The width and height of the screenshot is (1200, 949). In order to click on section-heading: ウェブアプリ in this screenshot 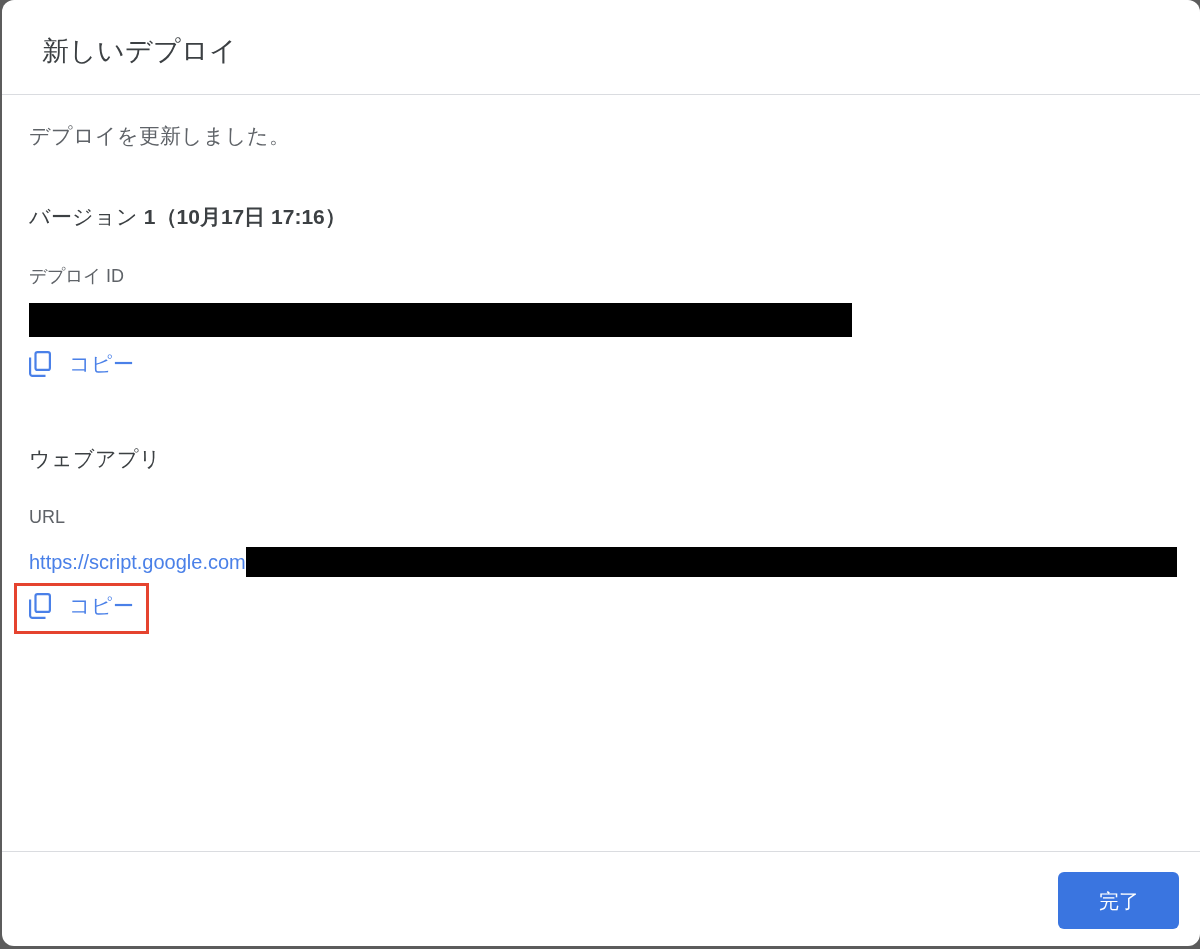, I will do `click(95, 459)`.